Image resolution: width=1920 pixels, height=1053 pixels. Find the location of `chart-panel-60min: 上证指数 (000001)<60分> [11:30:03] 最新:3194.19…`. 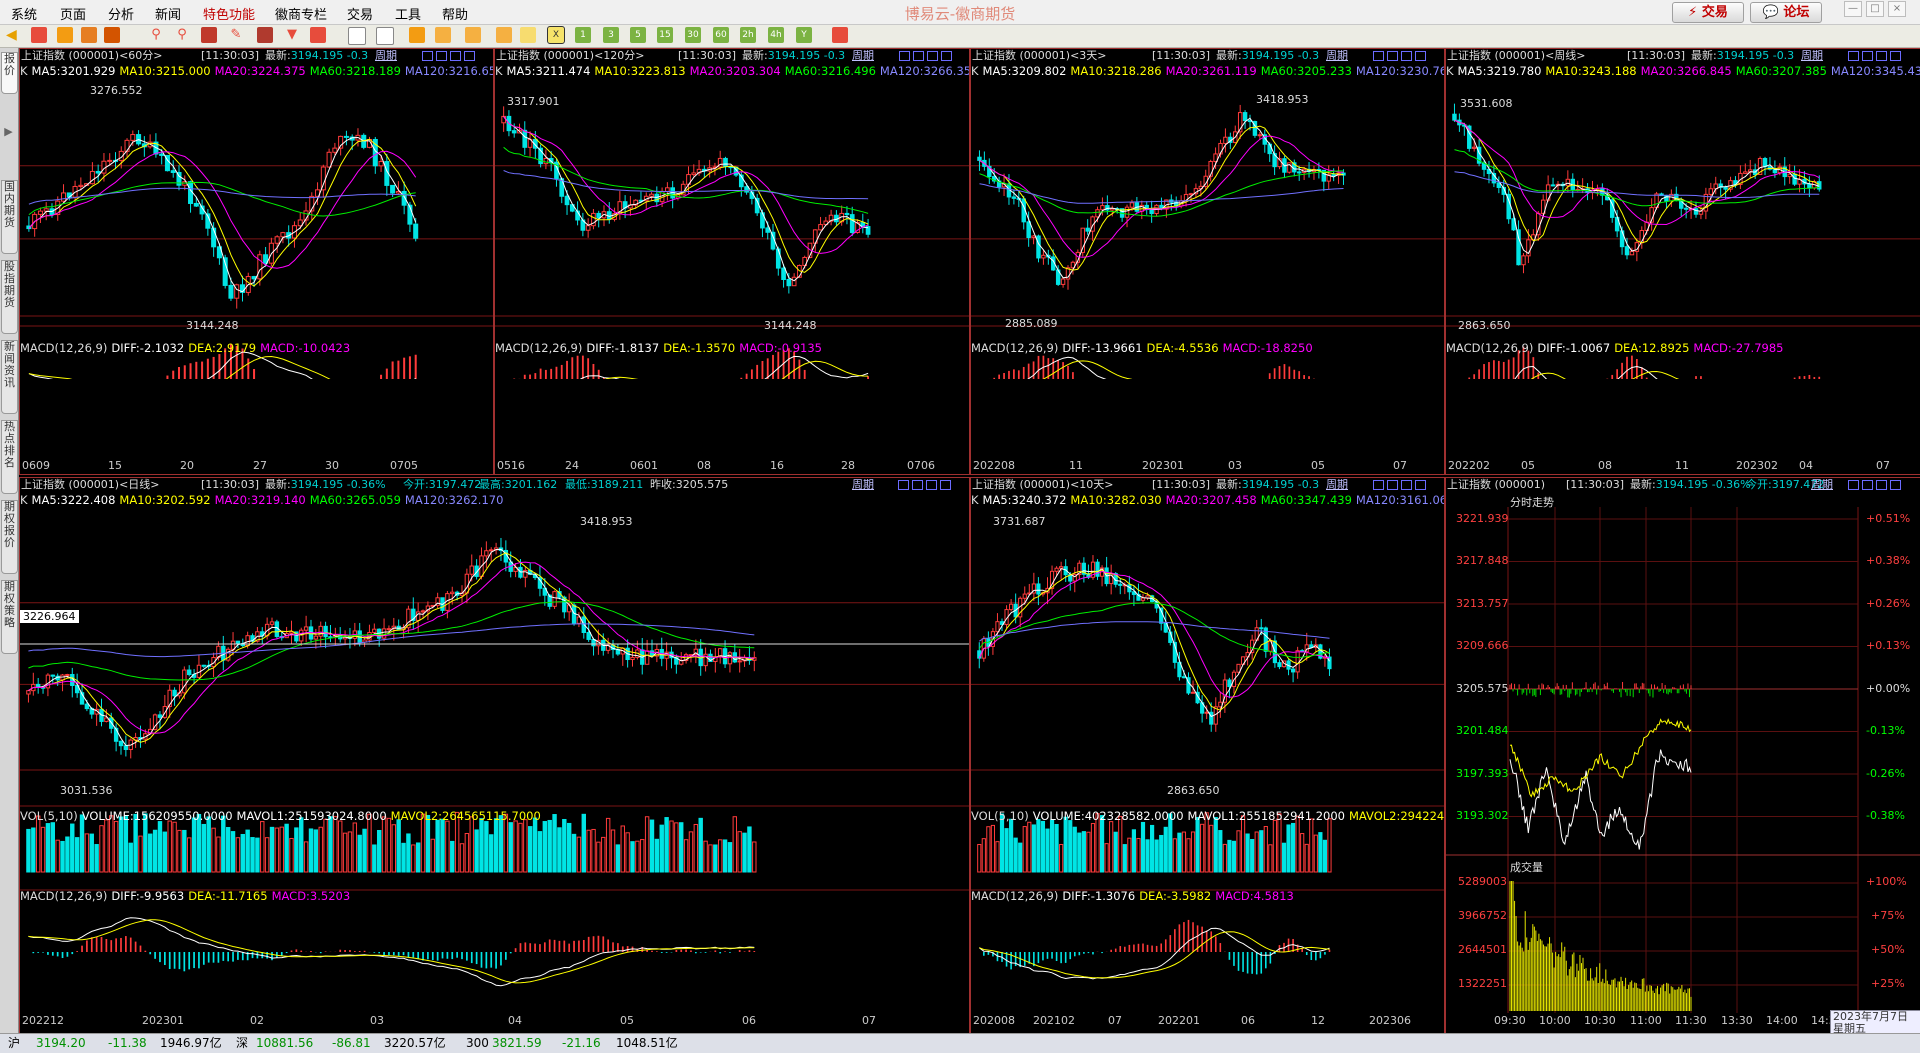

chart-panel-60min: 上证指数 (000001)<60分> [11:30:03] 最新:3194.19… is located at coordinates (256, 261).